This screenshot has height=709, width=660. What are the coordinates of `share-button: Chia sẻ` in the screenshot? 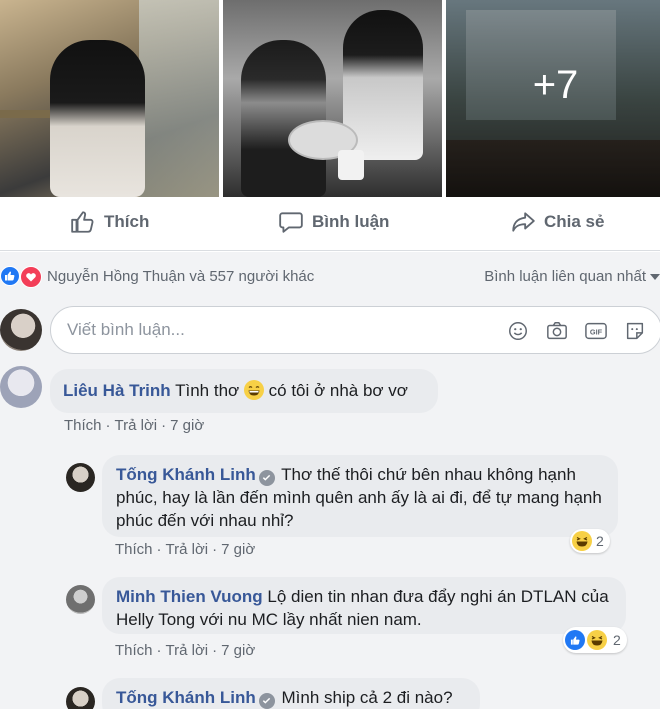 It's located at (557, 222).